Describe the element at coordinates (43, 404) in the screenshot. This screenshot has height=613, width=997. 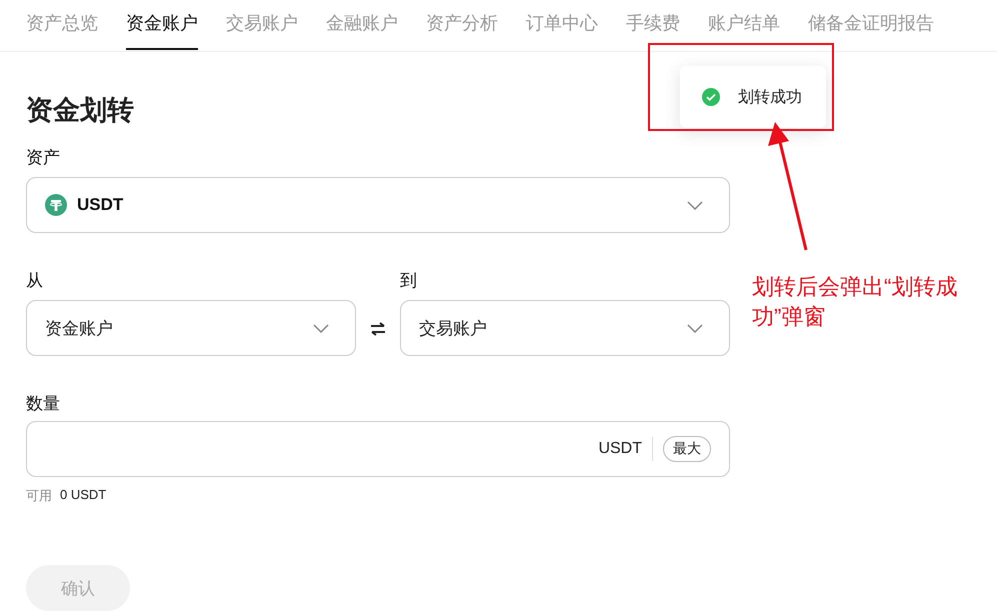
I see `field-label: 数量` at that location.